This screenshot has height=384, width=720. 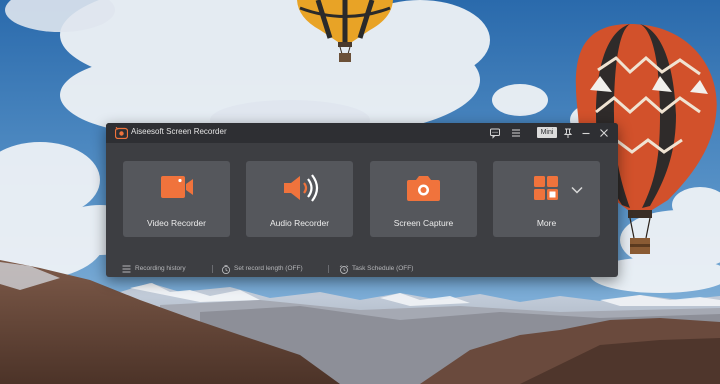 I want to click on close-icon, so click(x=604, y=133).